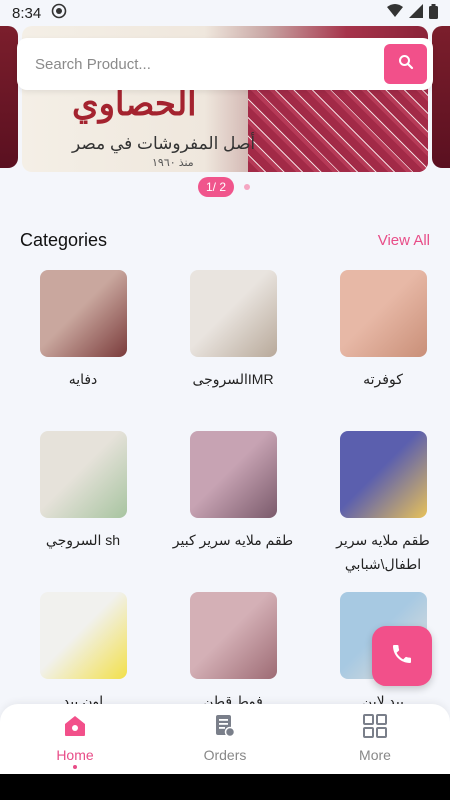 The width and height of the screenshot is (450, 800). I want to click on nav-home-label: Home, so click(75, 755).